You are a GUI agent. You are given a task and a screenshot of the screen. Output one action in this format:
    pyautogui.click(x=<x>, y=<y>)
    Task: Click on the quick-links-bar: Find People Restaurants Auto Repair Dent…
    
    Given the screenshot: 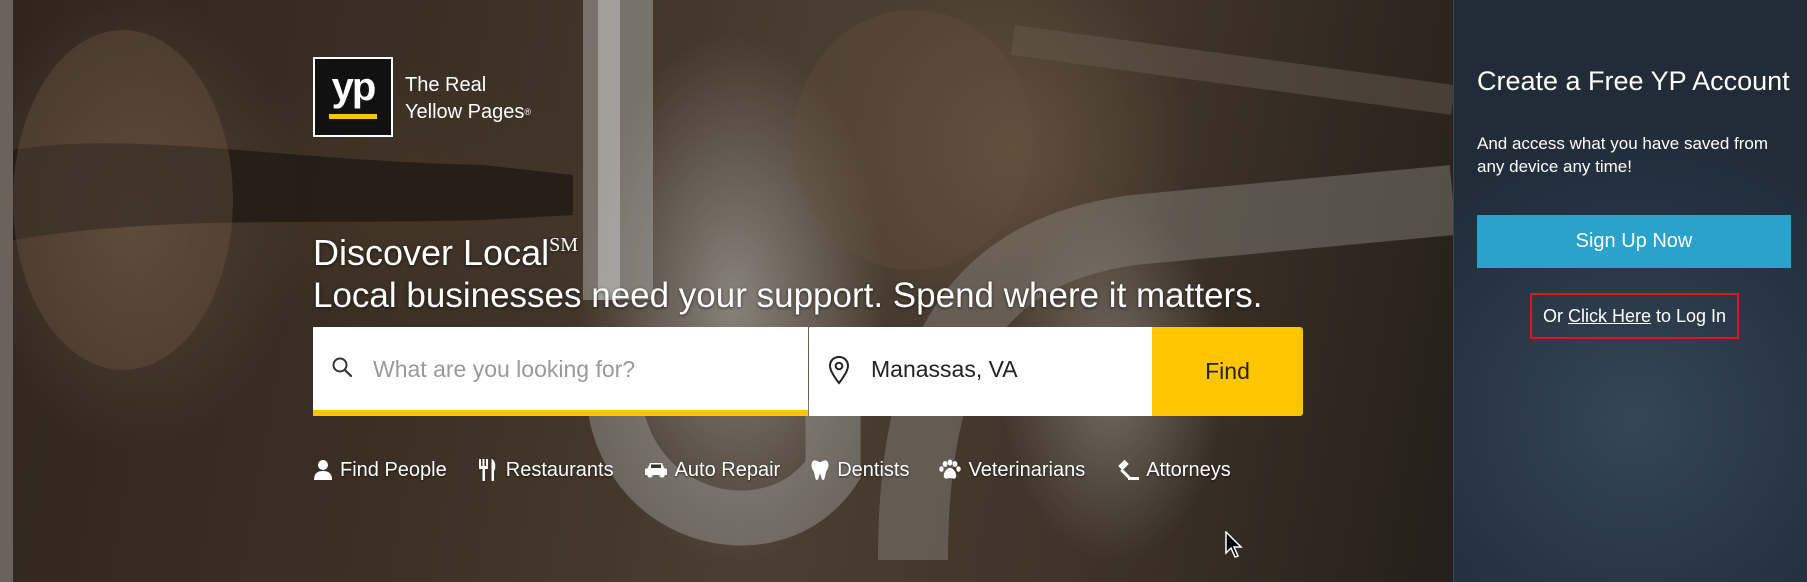 What is the action you would take?
    pyautogui.click(x=787, y=470)
    